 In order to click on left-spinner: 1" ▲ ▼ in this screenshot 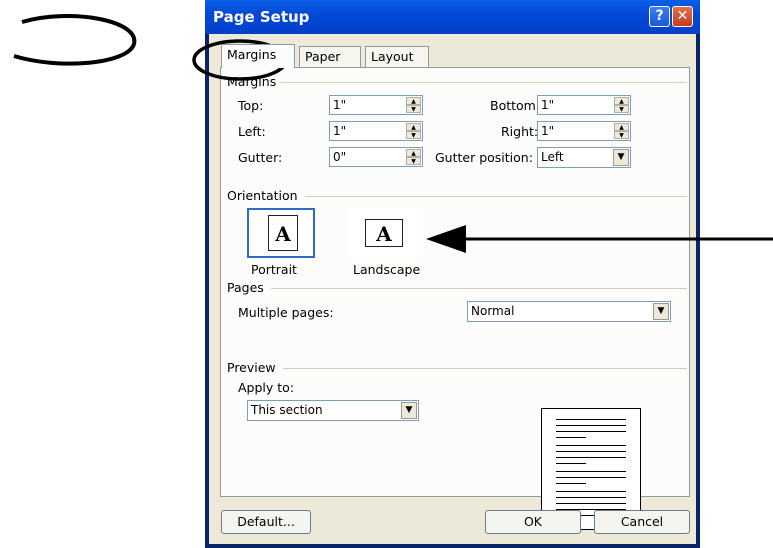, I will do `click(376, 131)`.